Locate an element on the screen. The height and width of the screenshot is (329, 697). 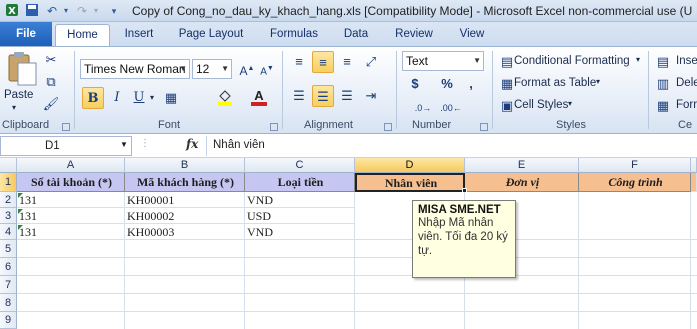
insert-cells-icon: ▤ is located at coordinates (663, 62).